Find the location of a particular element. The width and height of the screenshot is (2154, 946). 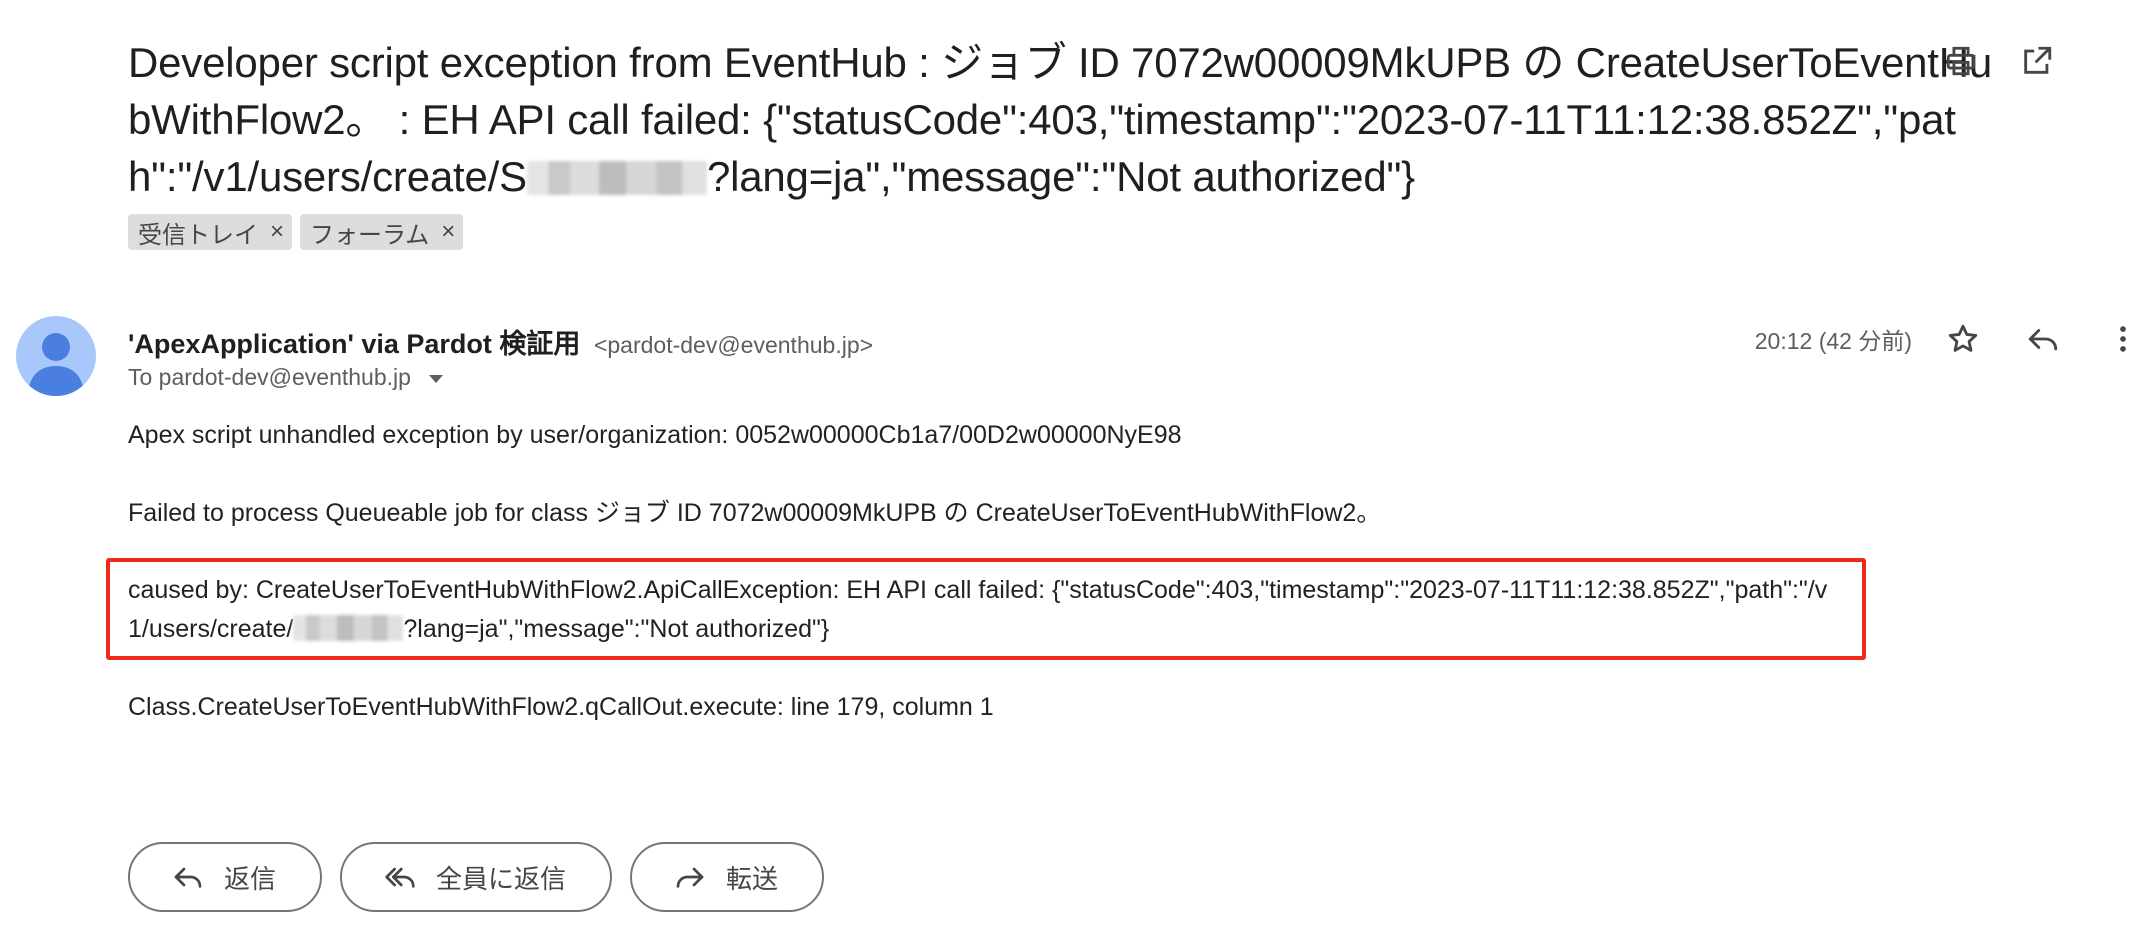

avatar is located at coordinates (56, 356).